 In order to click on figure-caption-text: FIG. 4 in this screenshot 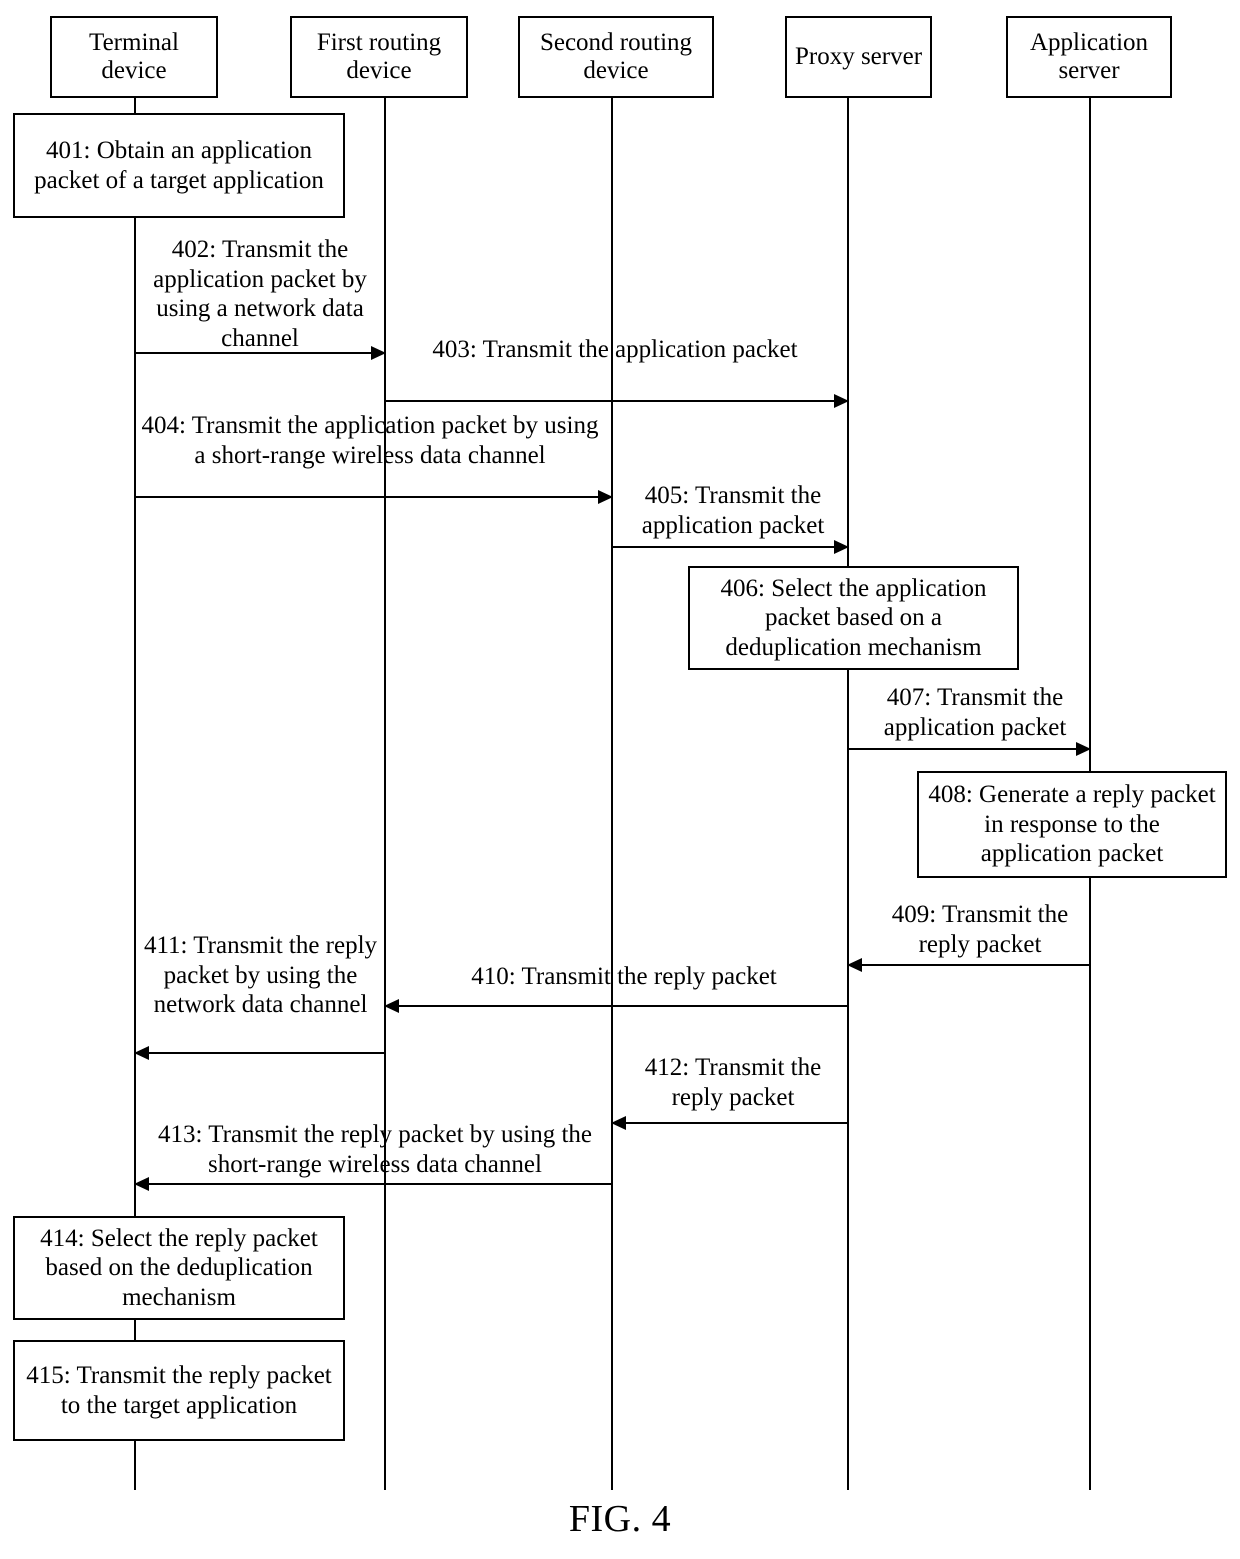, I will do `click(620, 1519)`.